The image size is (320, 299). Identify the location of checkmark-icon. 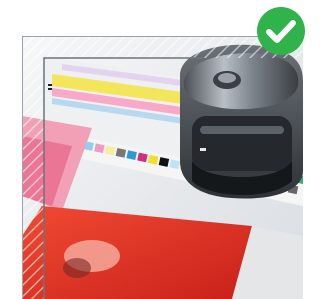
(281, 31).